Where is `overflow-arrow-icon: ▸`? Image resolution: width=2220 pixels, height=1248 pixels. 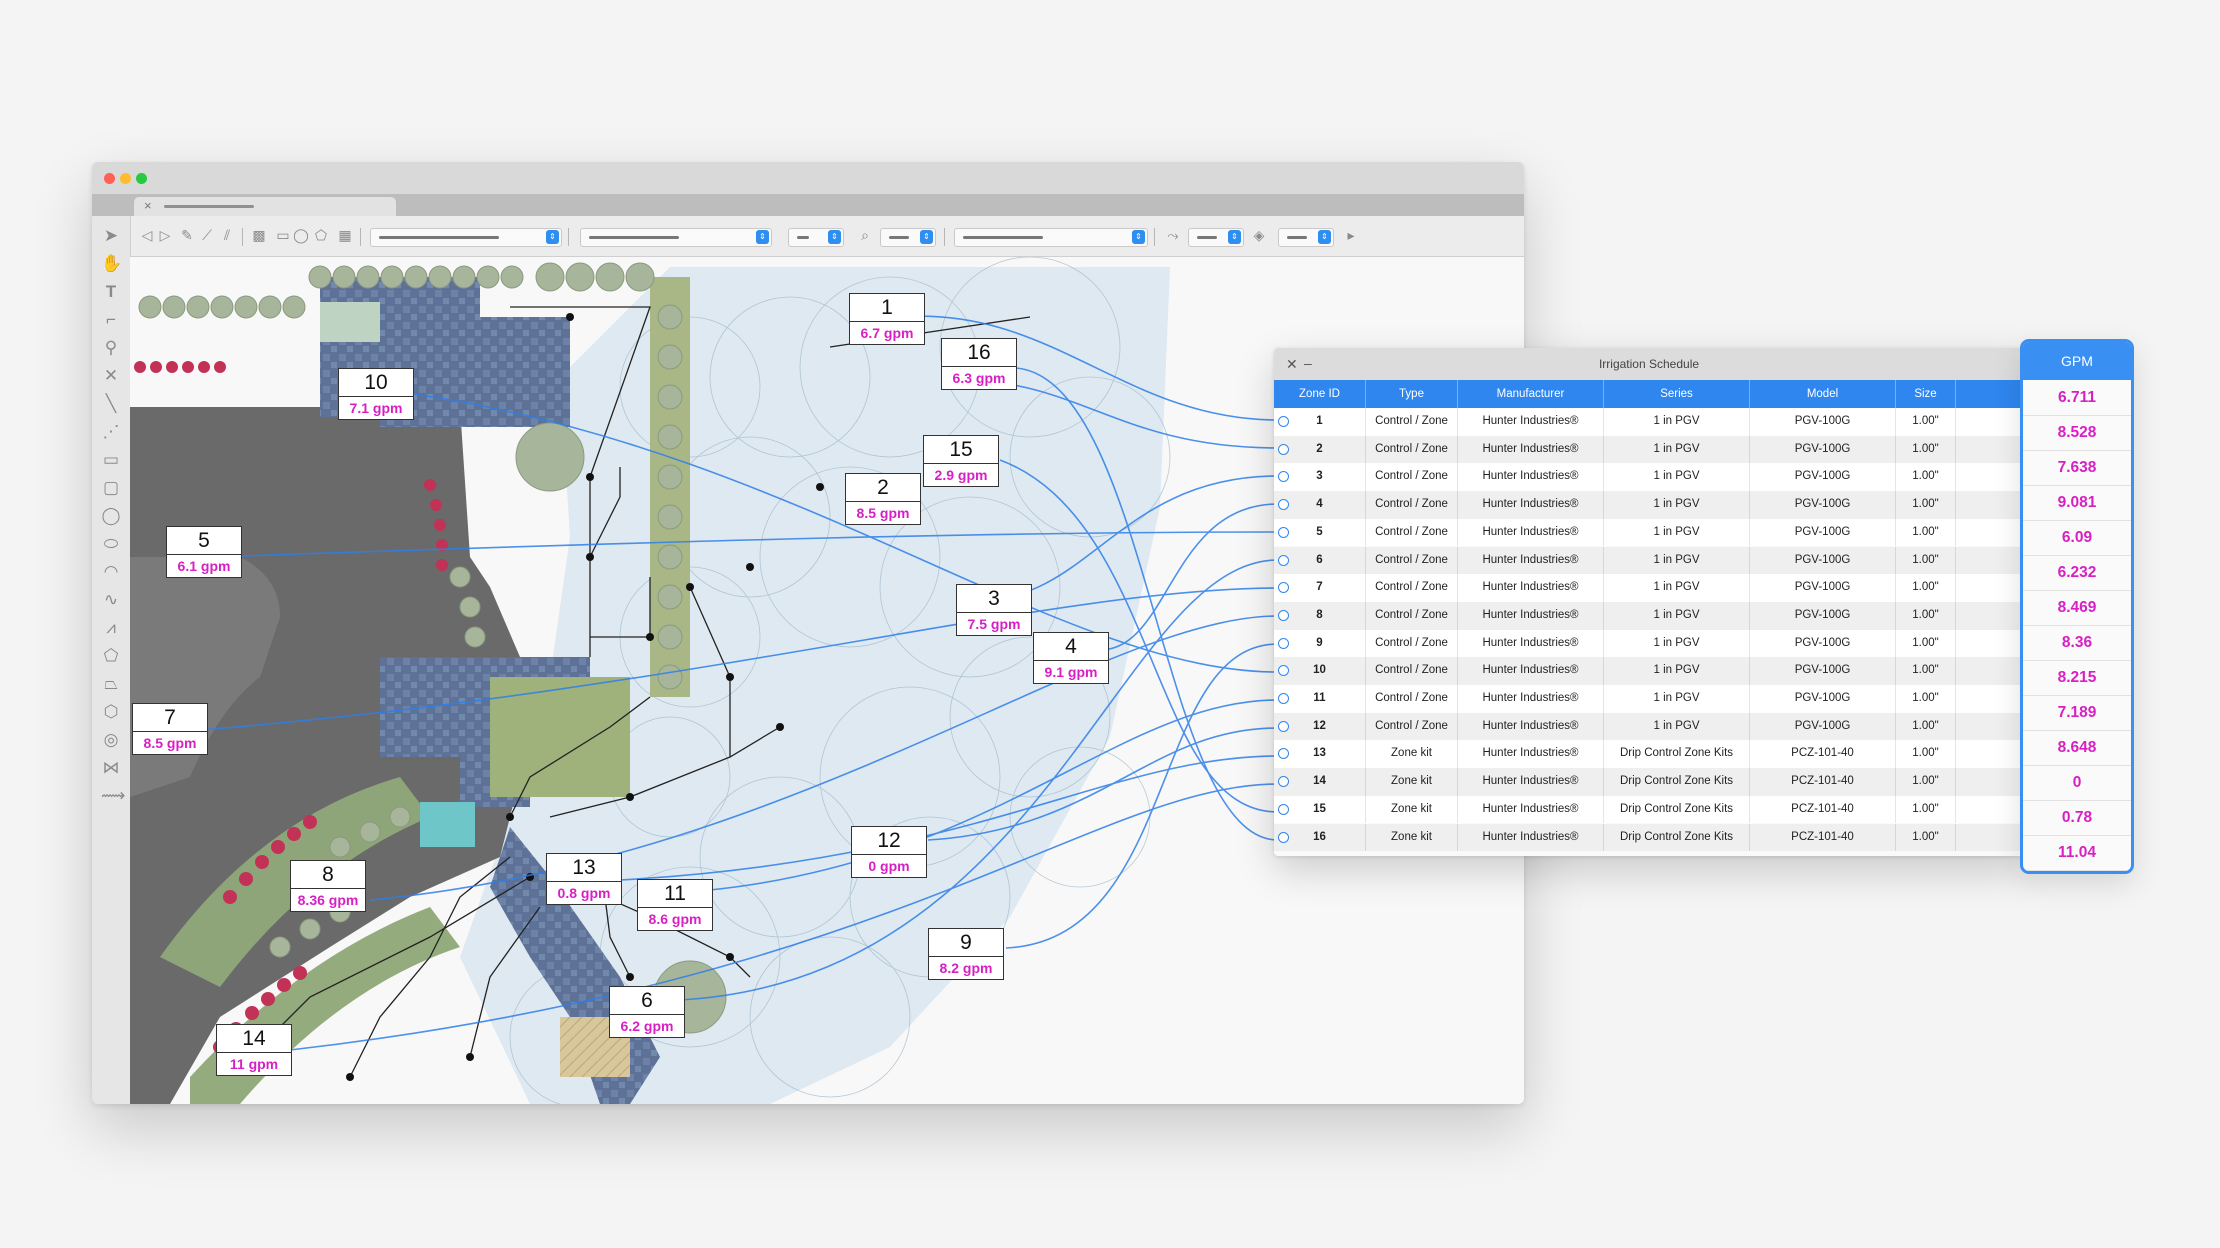 overflow-arrow-icon: ▸ is located at coordinates (1351, 235).